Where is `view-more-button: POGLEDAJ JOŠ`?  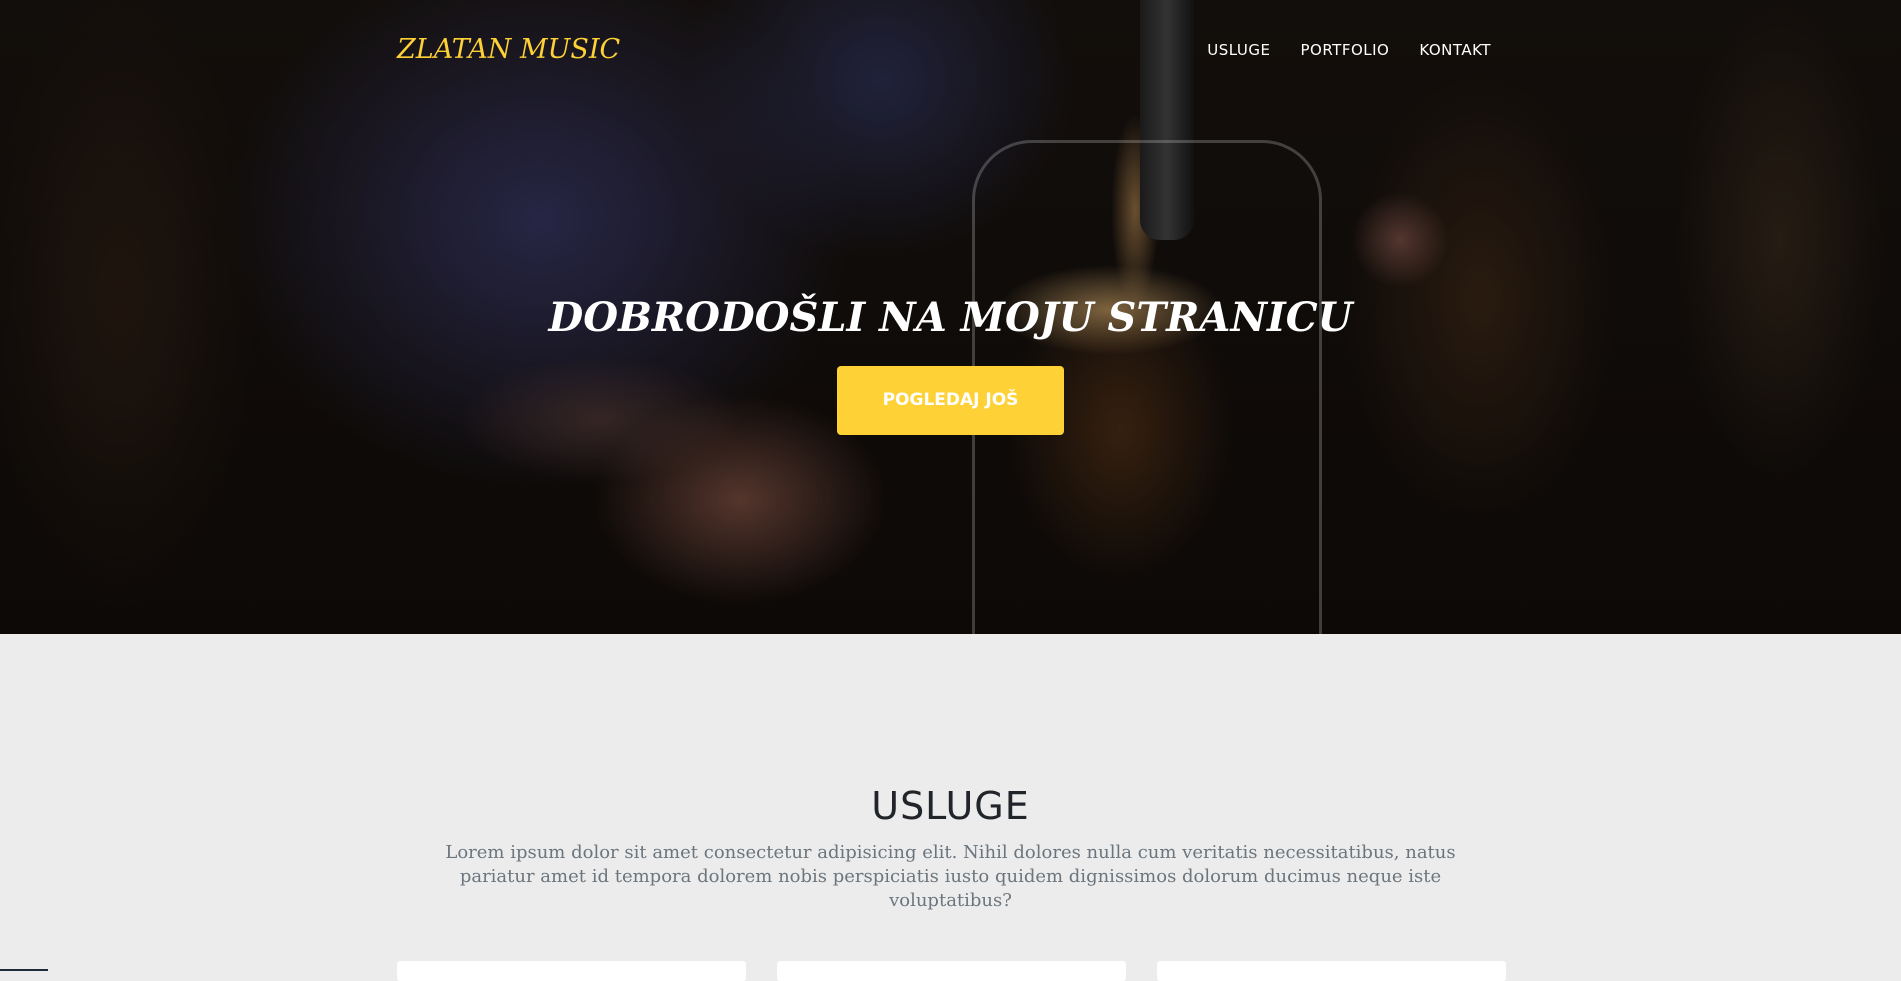
view-more-button: POGLEDAJ JOŠ is located at coordinates (950, 400).